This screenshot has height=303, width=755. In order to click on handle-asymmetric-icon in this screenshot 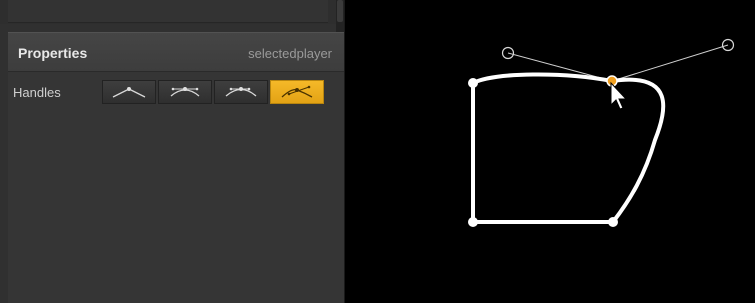, I will do `click(241, 92)`.